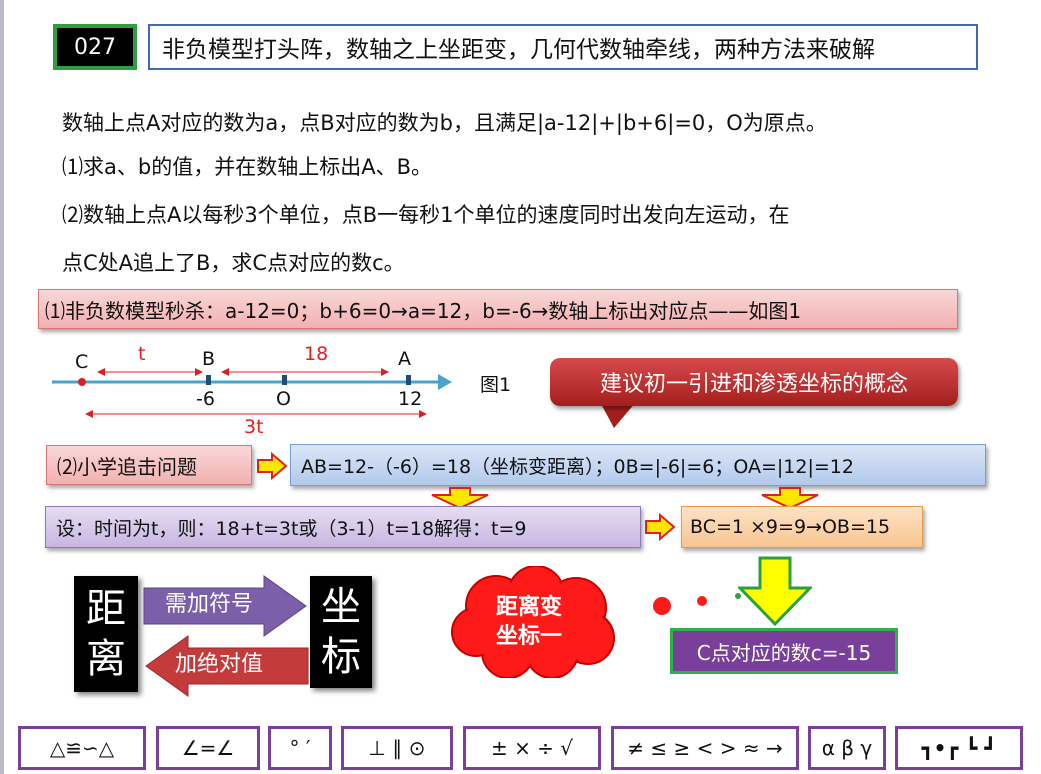 Image resolution: width=1041 pixels, height=774 pixels. Describe the element at coordinates (404, 359) in the screenshot. I see `label-a: A` at that location.